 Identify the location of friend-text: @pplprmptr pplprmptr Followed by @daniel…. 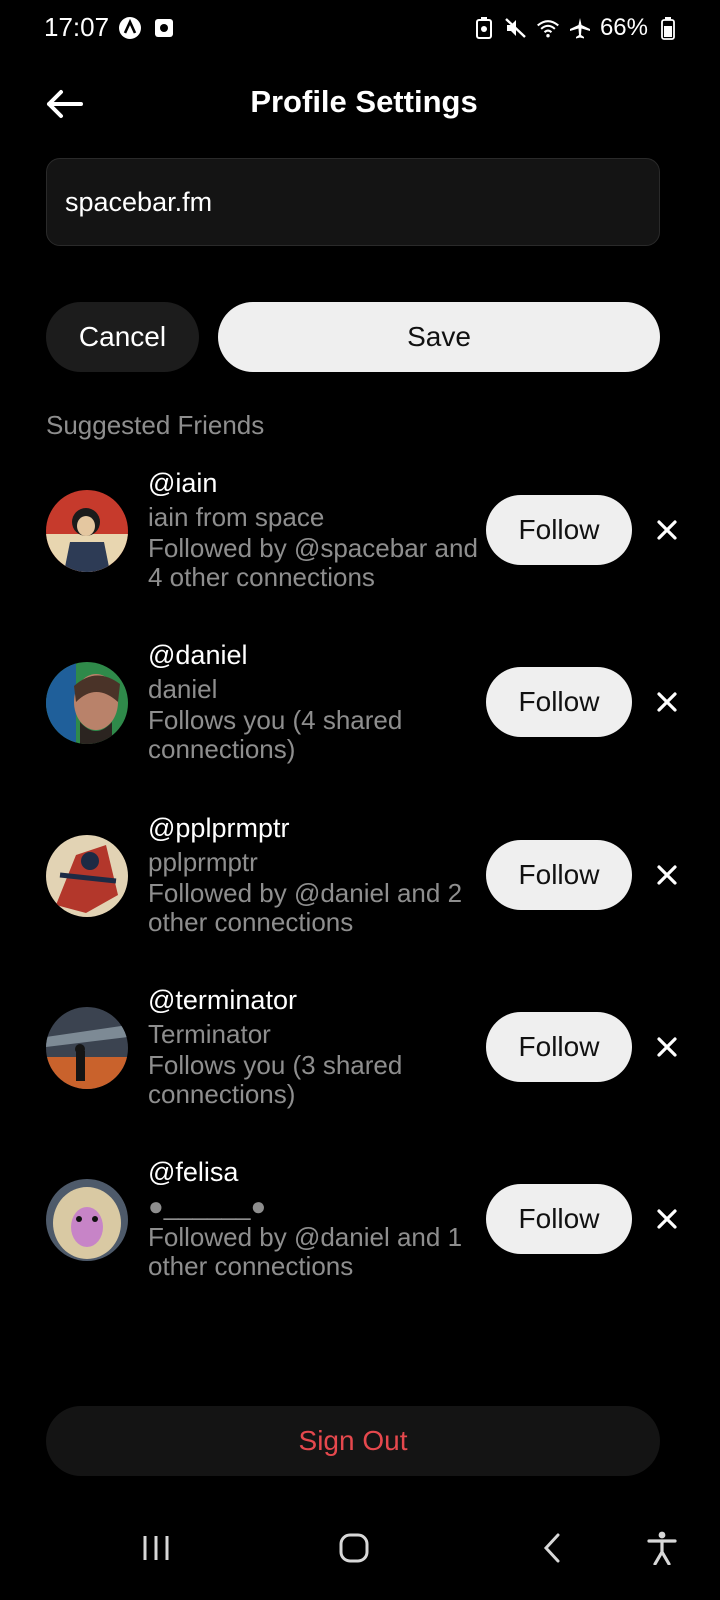
(318, 874).